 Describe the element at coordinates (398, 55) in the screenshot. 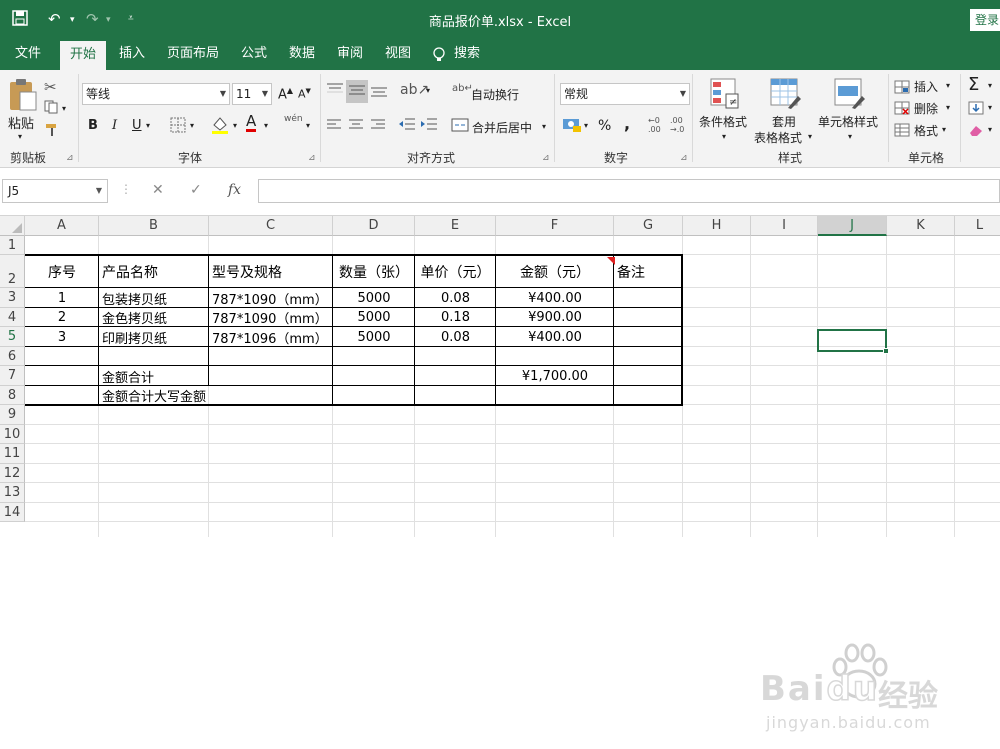

I see `tab-view: 视图` at that location.